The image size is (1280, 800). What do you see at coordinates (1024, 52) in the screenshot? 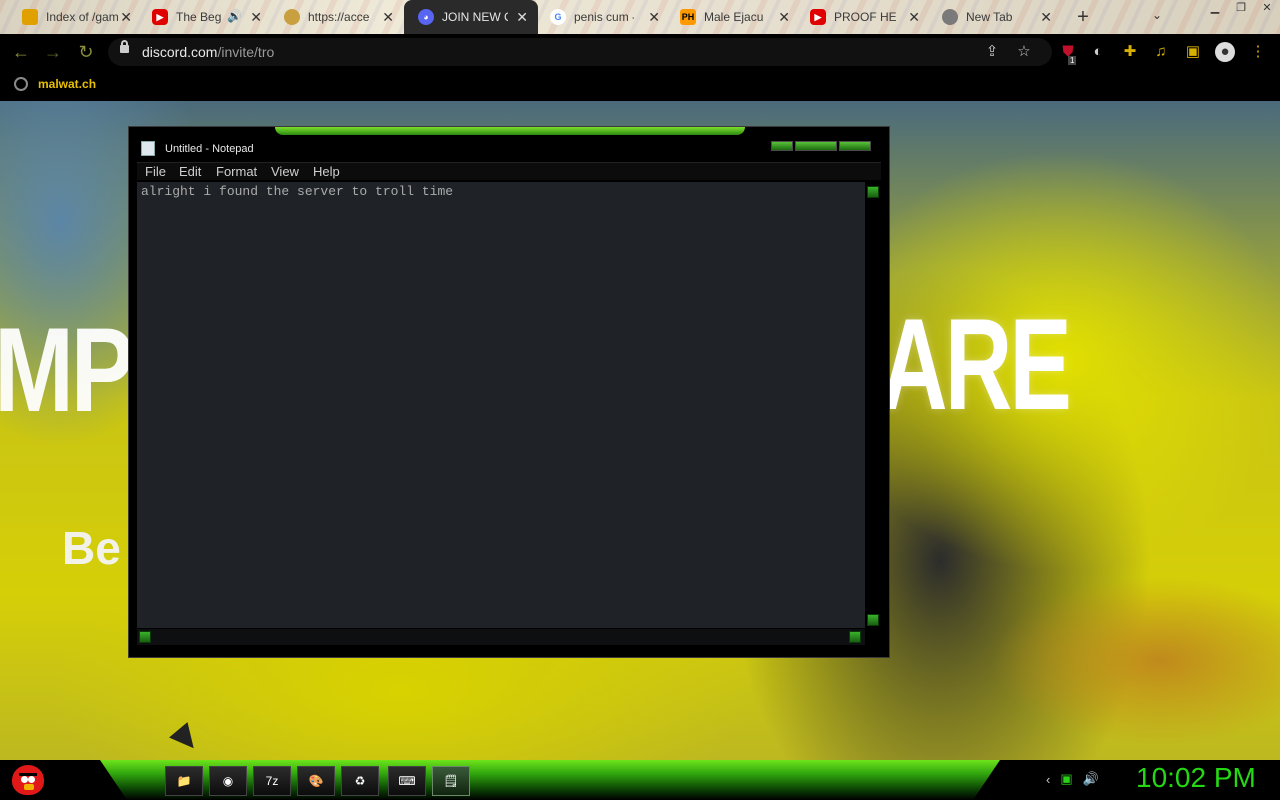
I see `bookmark-star-icon: ☆` at bounding box center [1024, 52].